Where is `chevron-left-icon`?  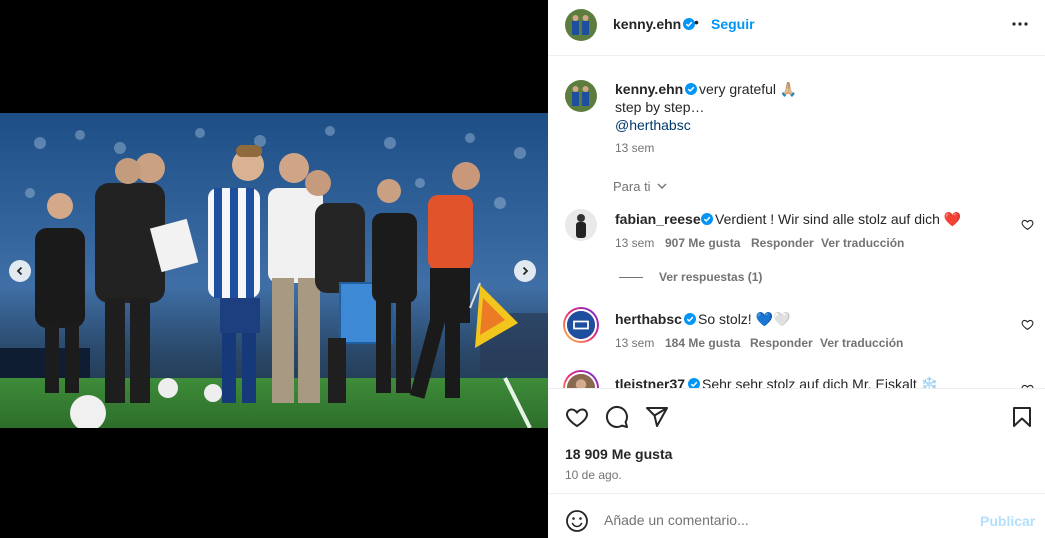 chevron-left-icon is located at coordinates (19, 271).